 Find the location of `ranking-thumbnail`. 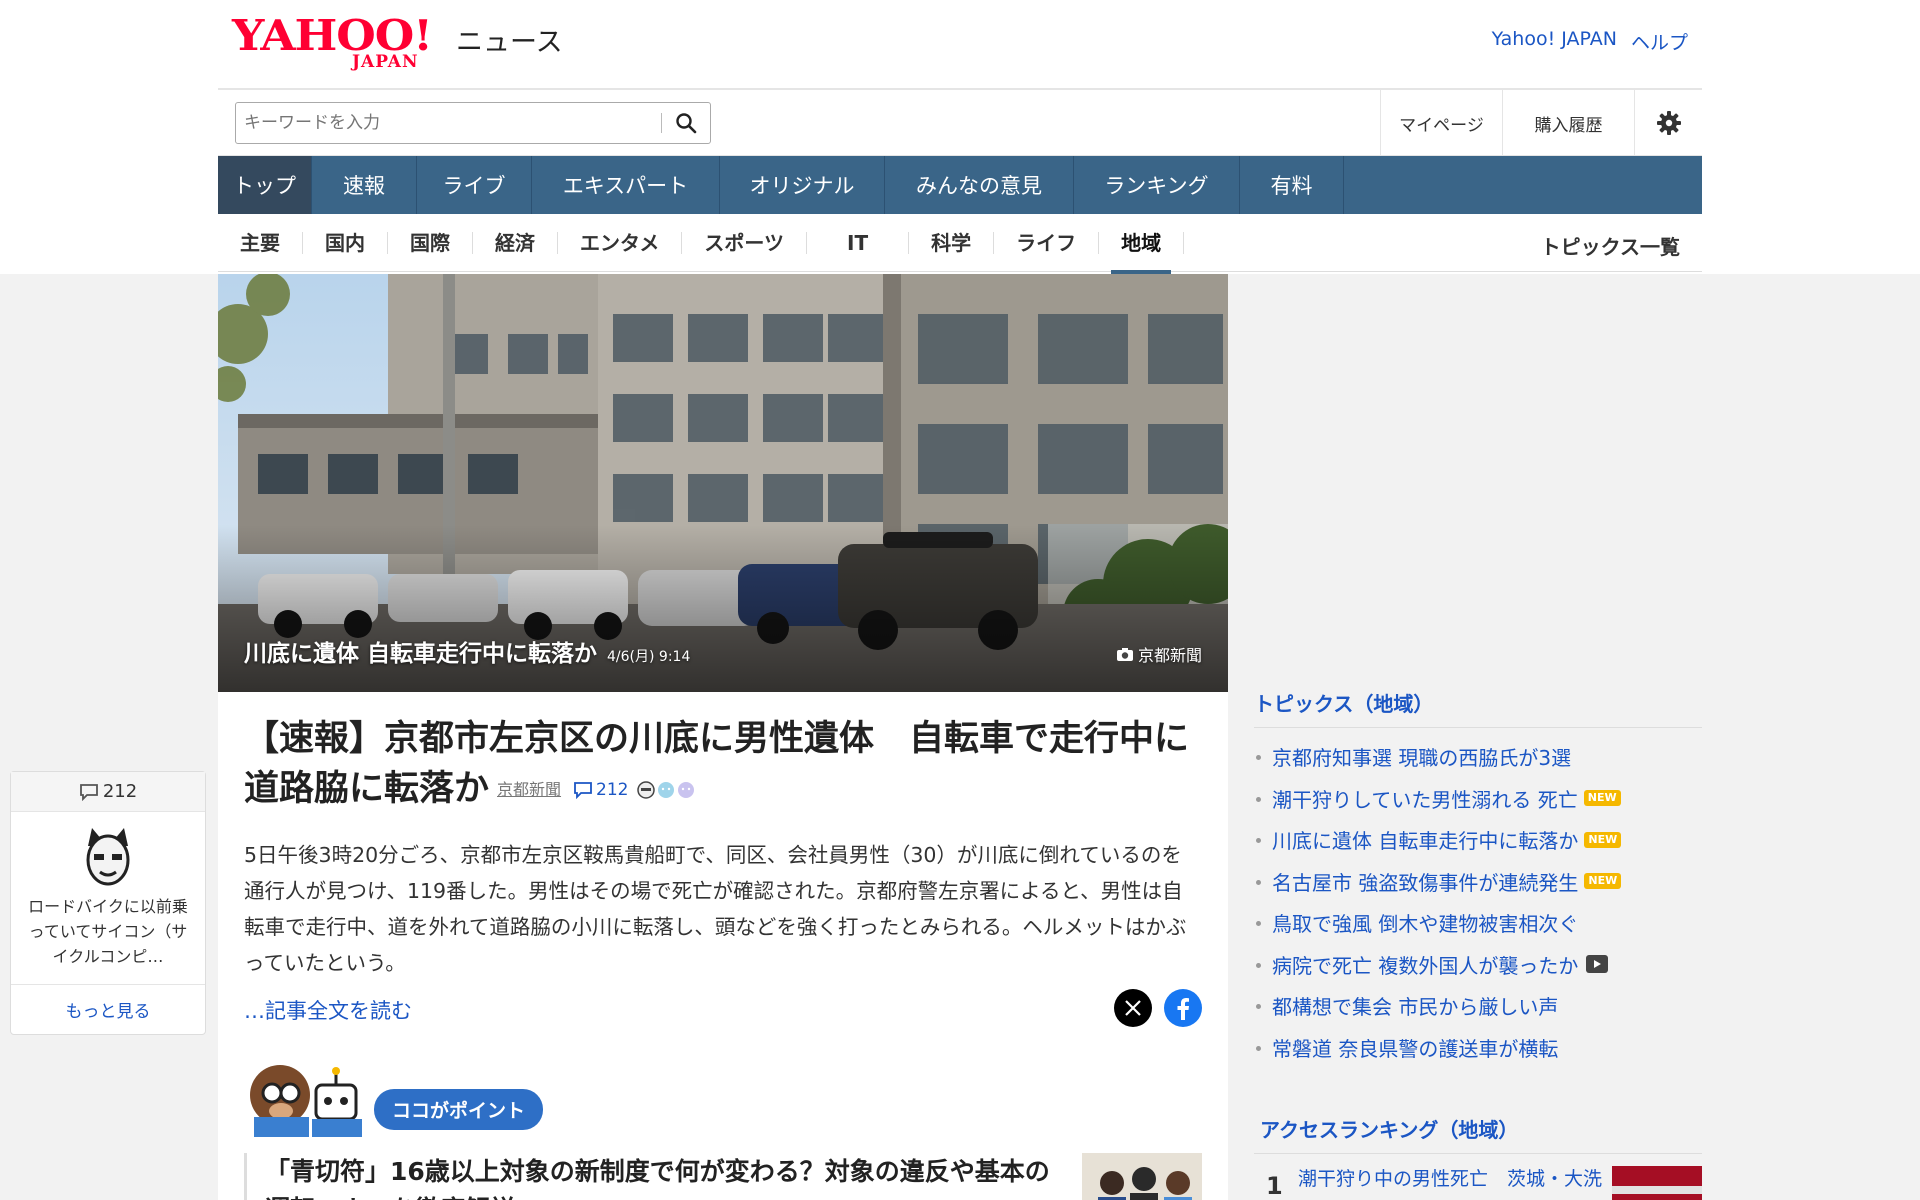

ranking-thumbnail is located at coordinates (1657, 1183).